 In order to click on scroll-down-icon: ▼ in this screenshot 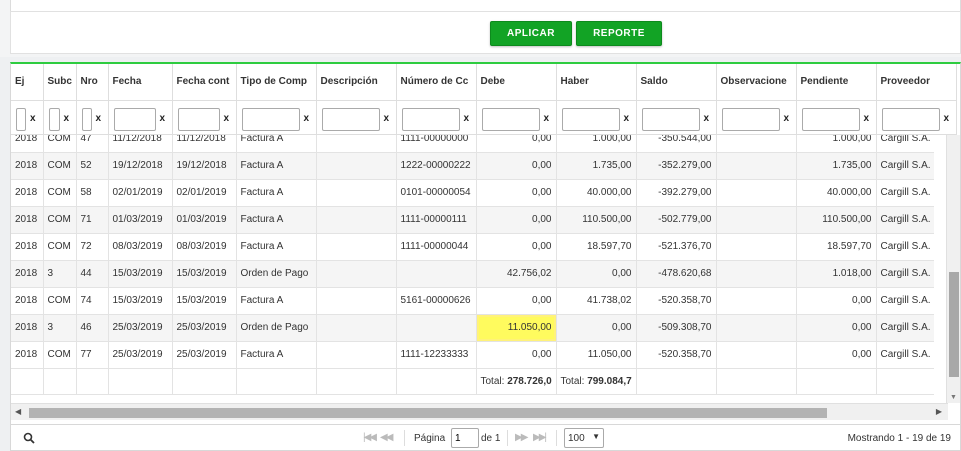, I will do `click(953, 397)`.